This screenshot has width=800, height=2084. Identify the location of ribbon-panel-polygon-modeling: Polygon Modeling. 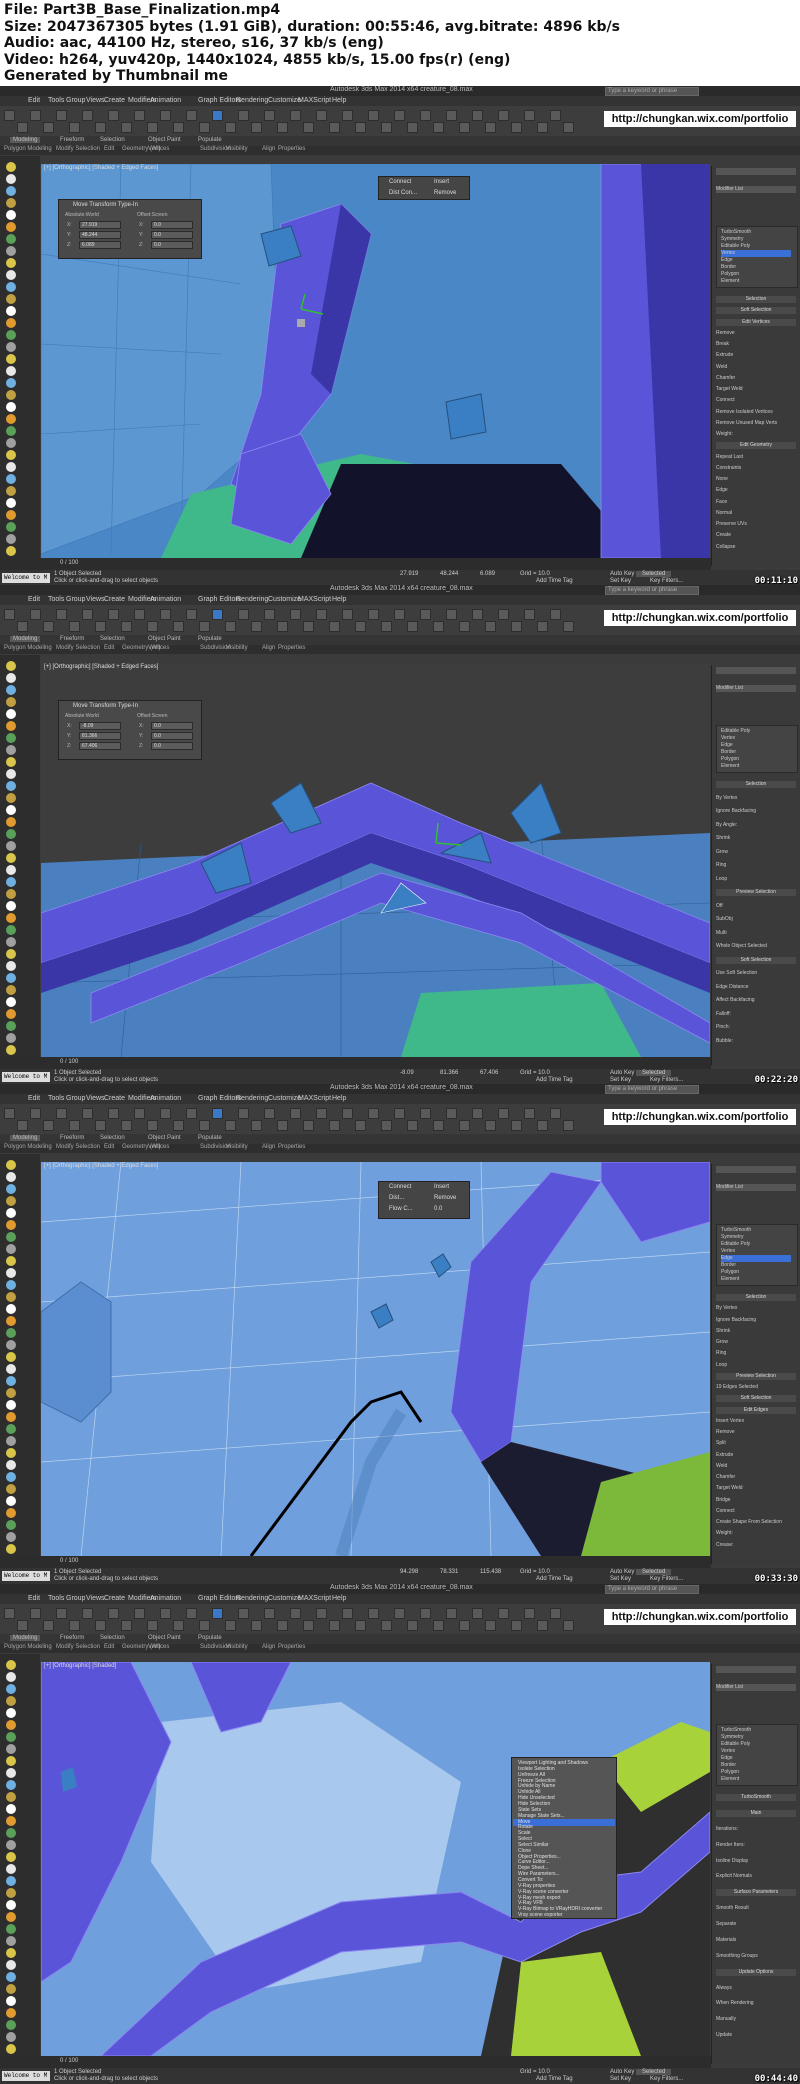
(28, 149).